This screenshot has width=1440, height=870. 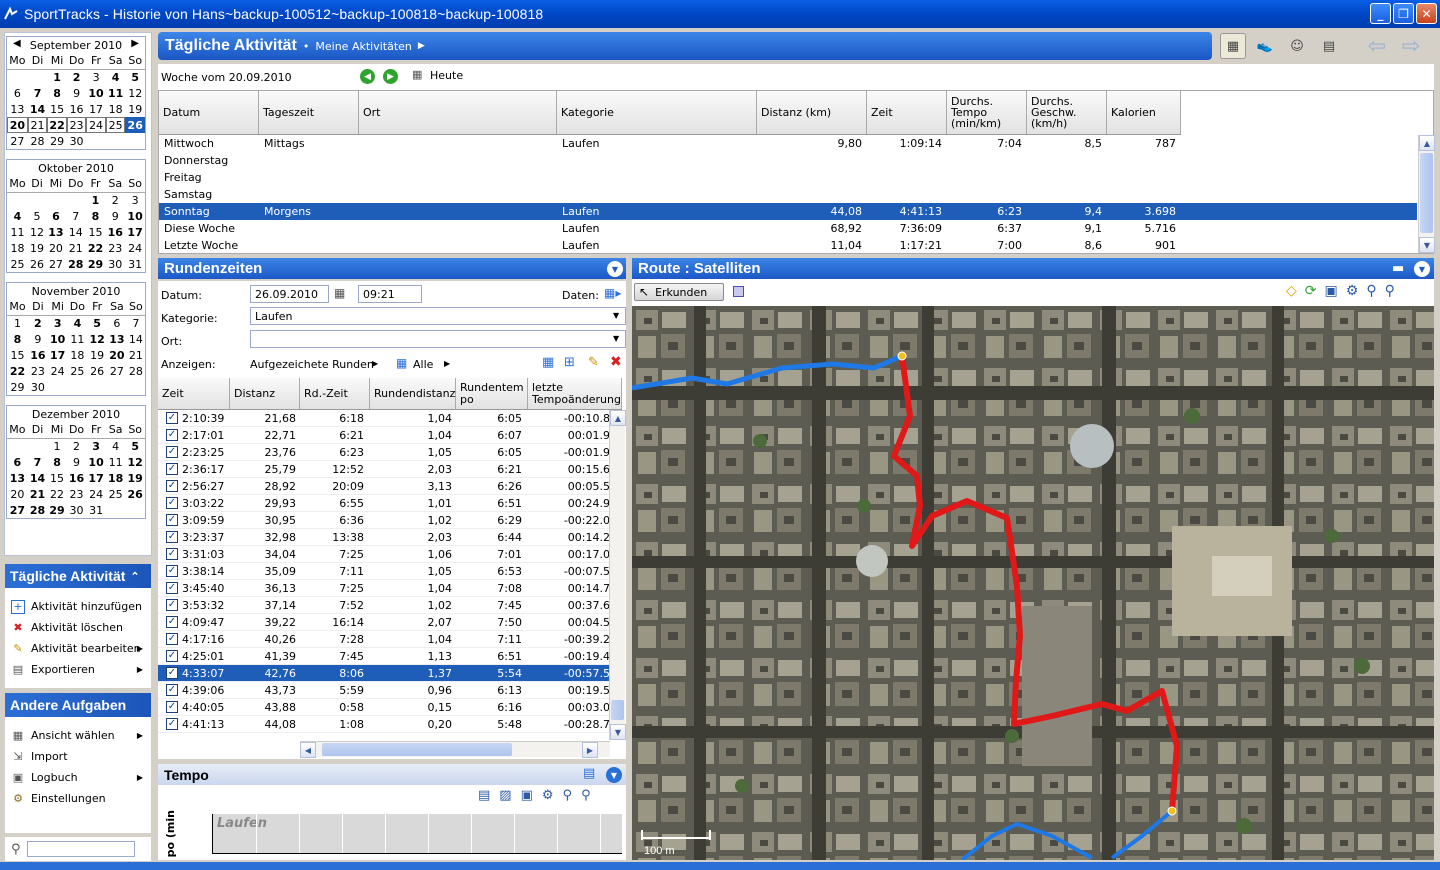 What do you see at coordinates (367, 76) in the screenshot?
I see `previous-week-icon: ◀` at bounding box center [367, 76].